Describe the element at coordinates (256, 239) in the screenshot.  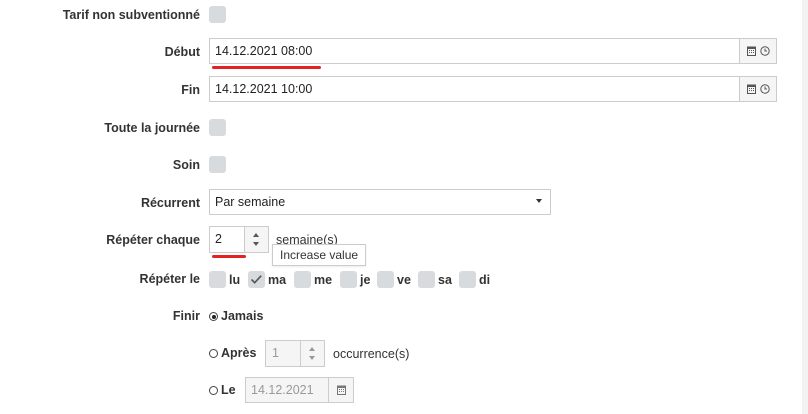
I see `stepper-buttons` at that location.